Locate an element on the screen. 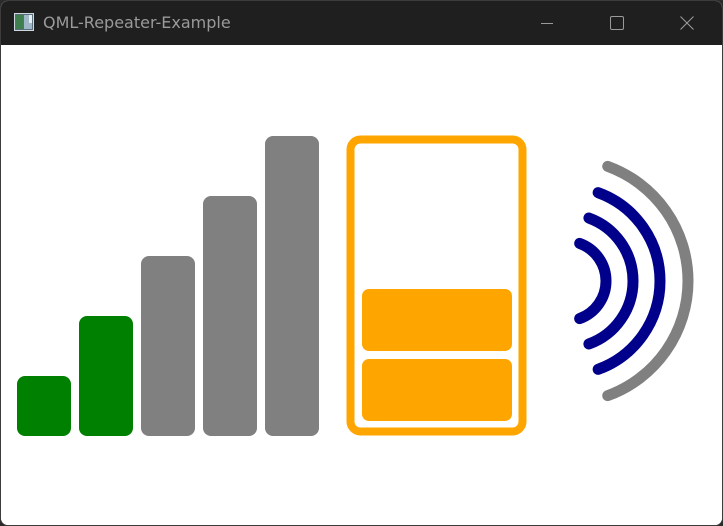 The width and height of the screenshot is (723, 526). maximize-icon is located at coordinates (617, 23).